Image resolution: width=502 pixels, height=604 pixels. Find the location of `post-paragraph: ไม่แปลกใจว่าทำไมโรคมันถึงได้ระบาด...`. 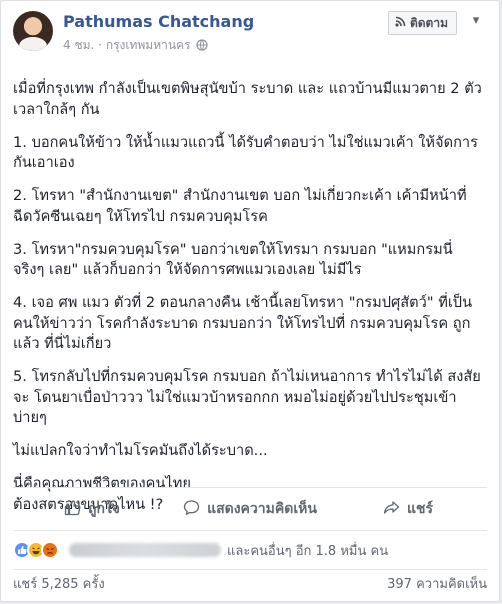

post-paragraph: ไม่แปลกใจว่าทำไมโรคมันถึงได้ระบาด... is located at coordinates (140, 450).